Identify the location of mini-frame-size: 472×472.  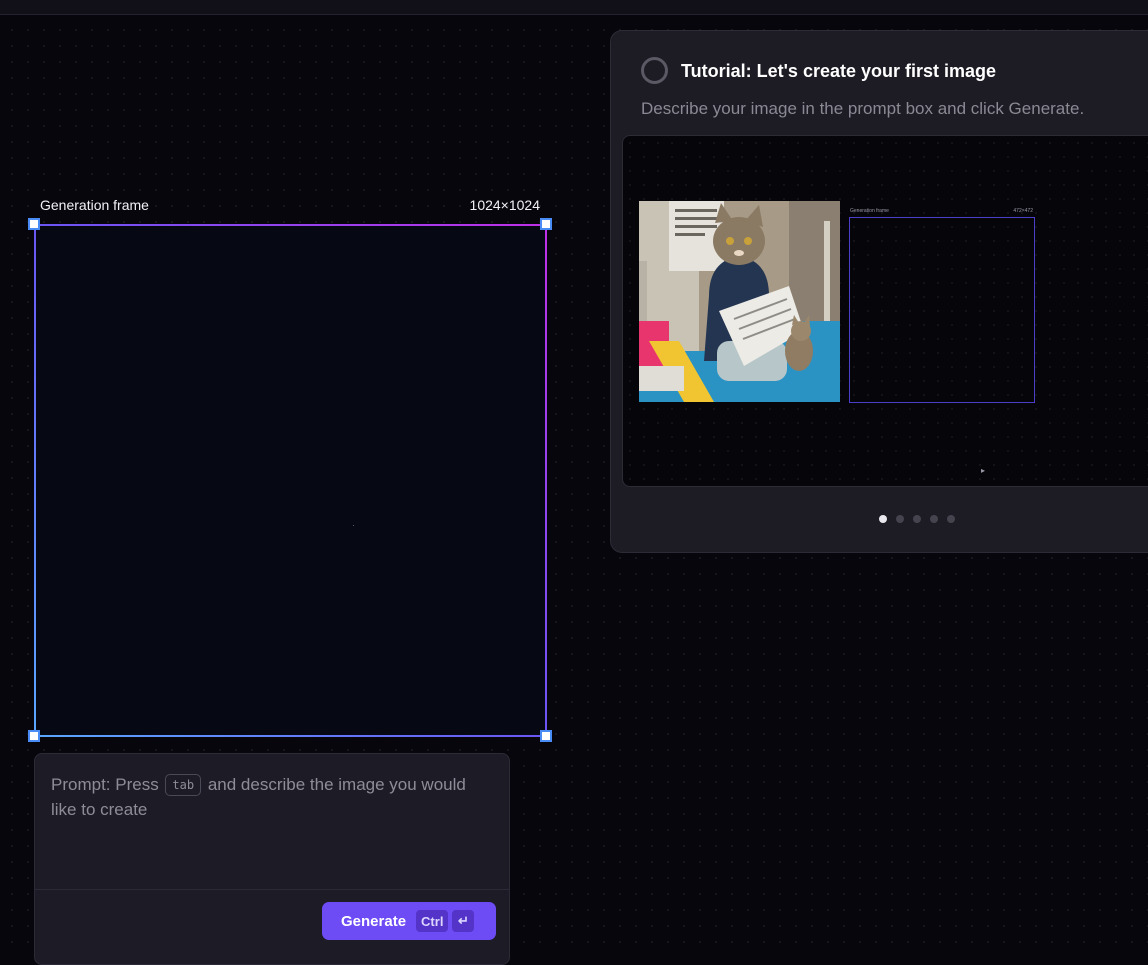
(1023, 211).